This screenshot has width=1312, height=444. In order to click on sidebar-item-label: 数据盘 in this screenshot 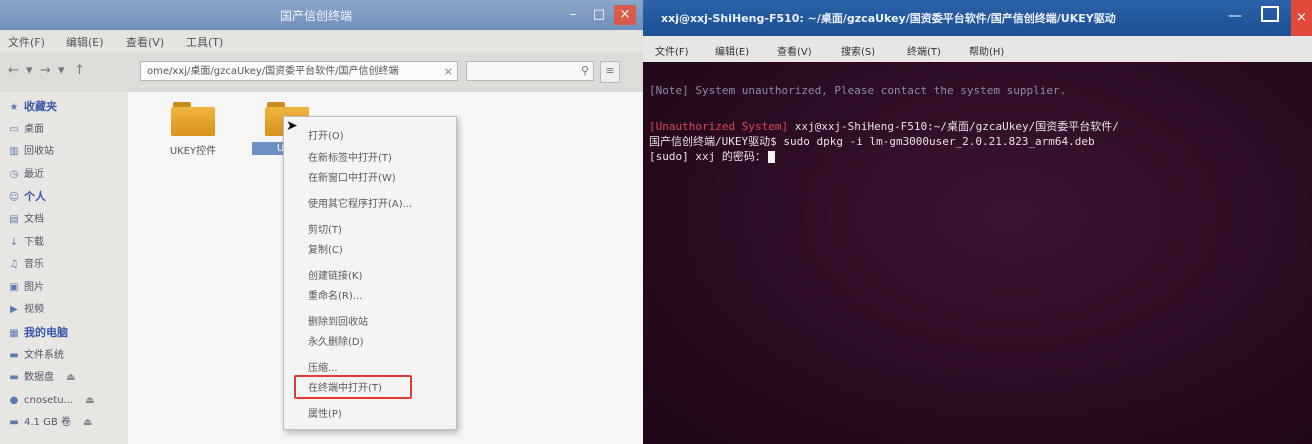, I will do `click(39, 378)`.